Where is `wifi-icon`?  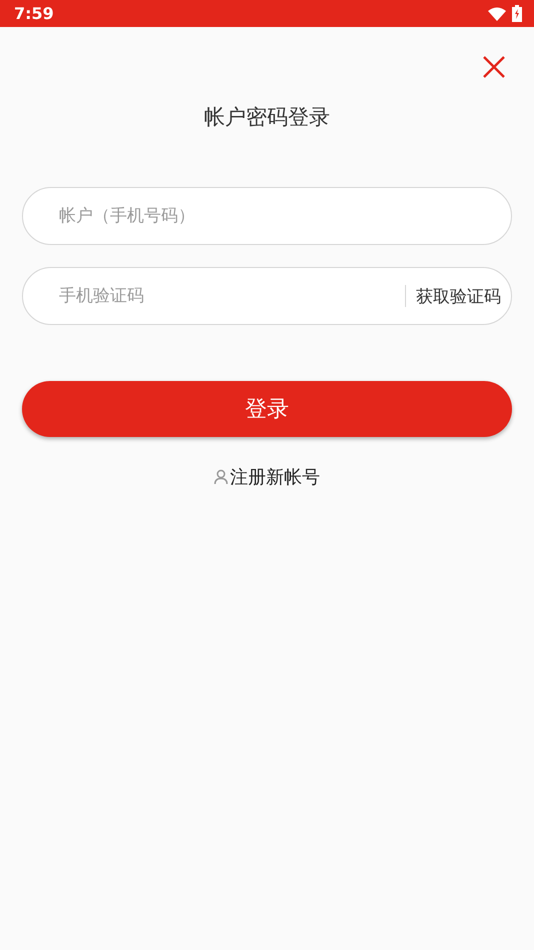 wifi-icon is located at coordinates (497, 13).